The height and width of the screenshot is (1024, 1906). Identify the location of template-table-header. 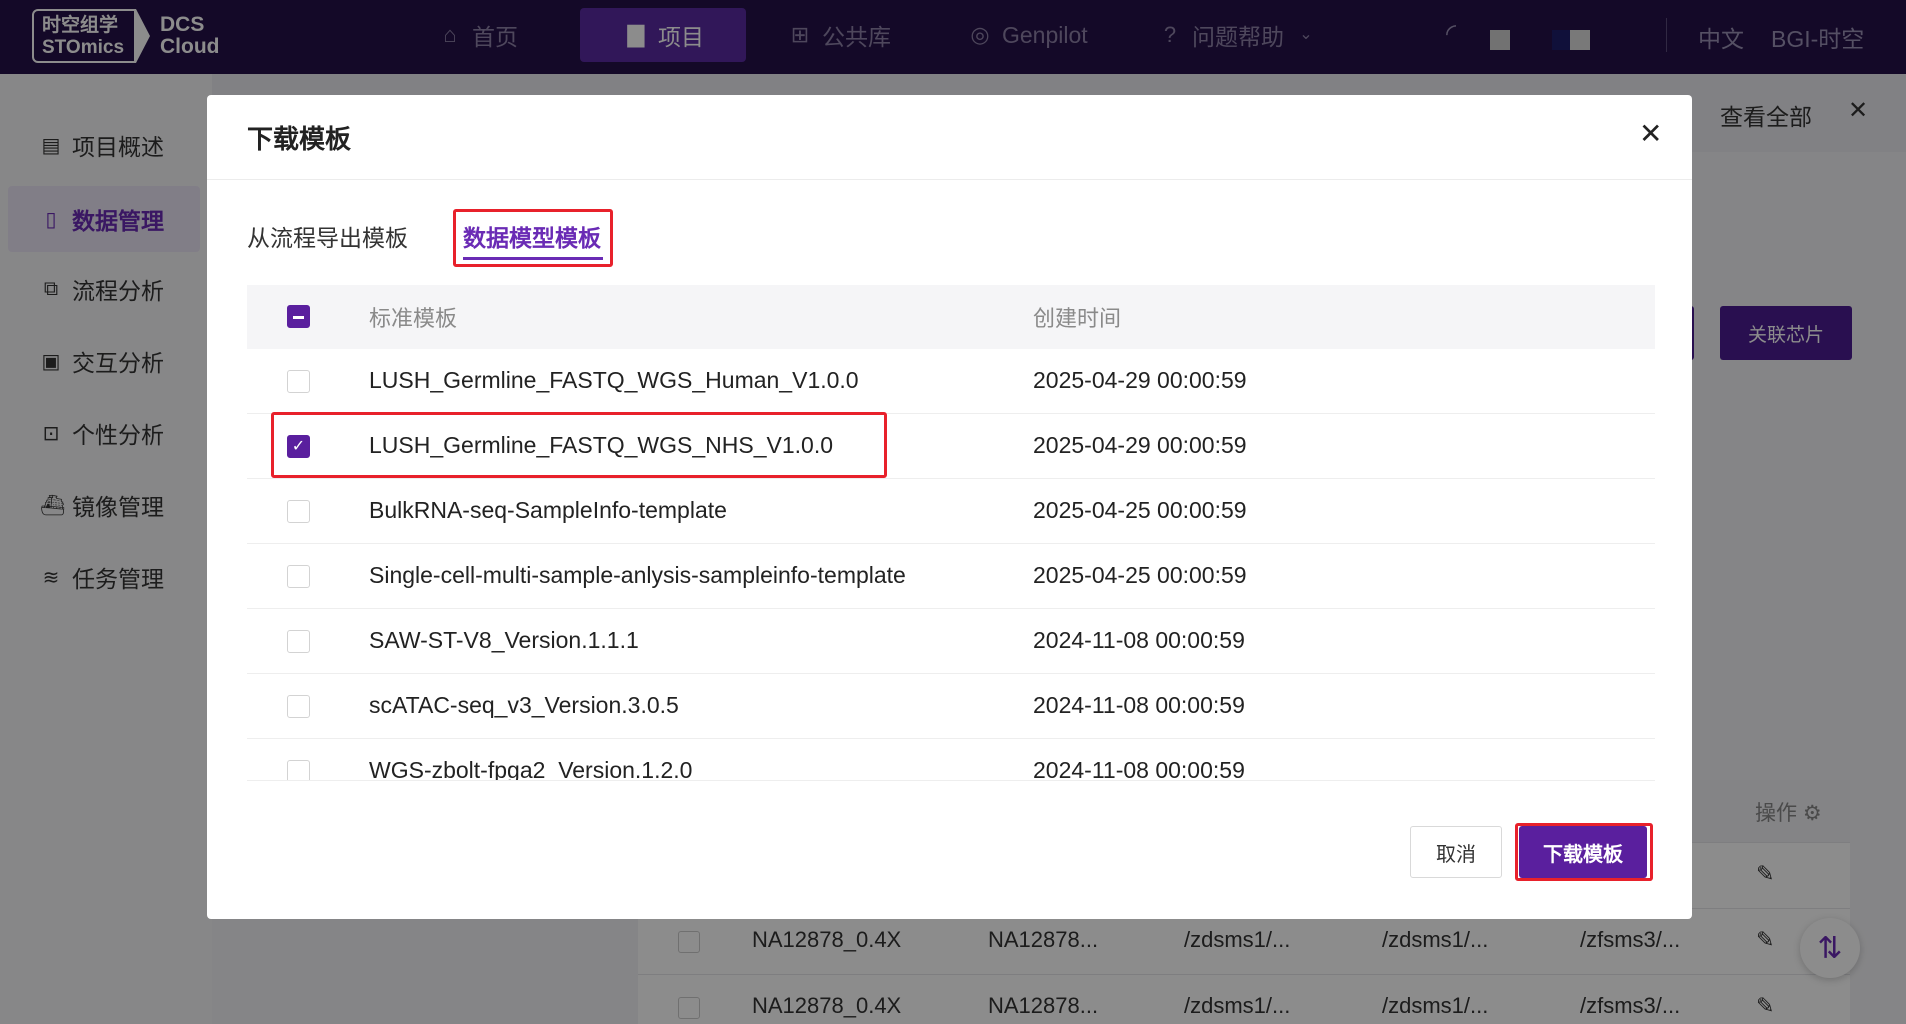
(951, 317).